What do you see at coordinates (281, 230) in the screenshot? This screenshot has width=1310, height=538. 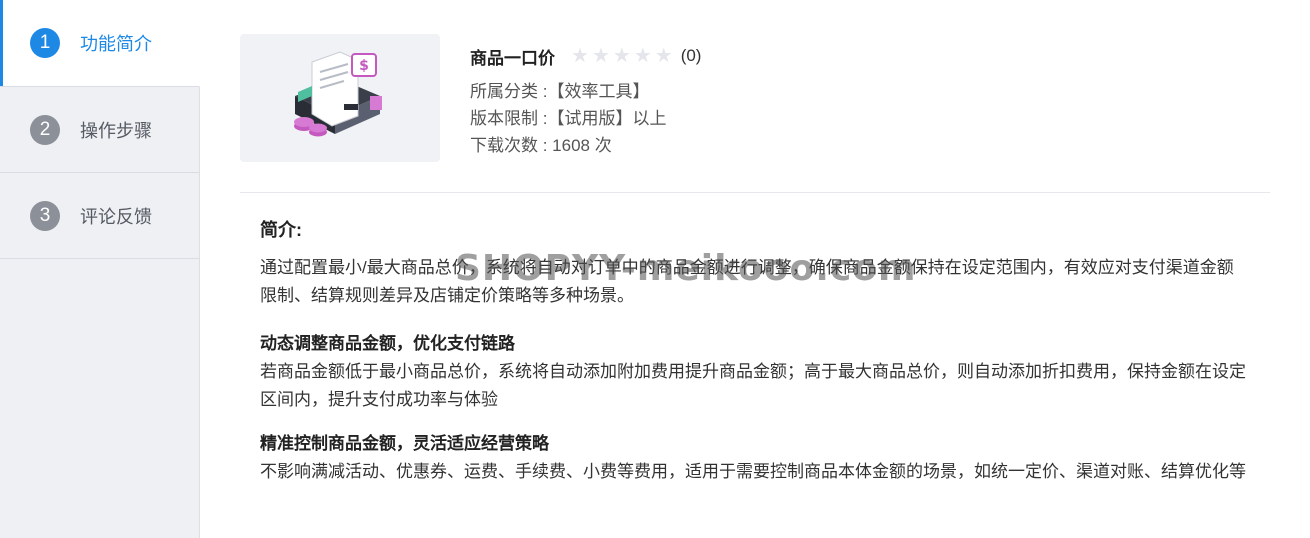 I see `intro-heading: 简介:` at bounding box center [281, 230].